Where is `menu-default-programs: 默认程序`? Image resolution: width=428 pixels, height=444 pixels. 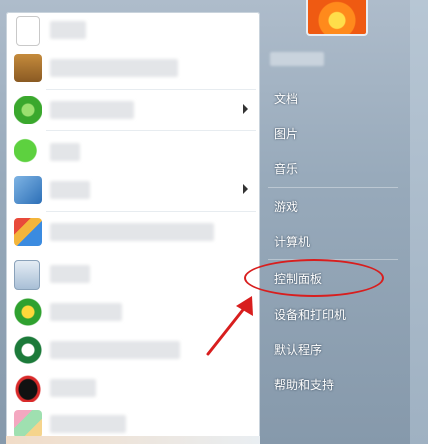 menu-default-programs: 默认程序 is located at coordinates (298, 349).